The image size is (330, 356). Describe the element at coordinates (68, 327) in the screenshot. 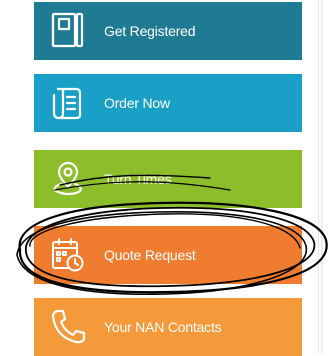

I see `phone-icon` at that location.